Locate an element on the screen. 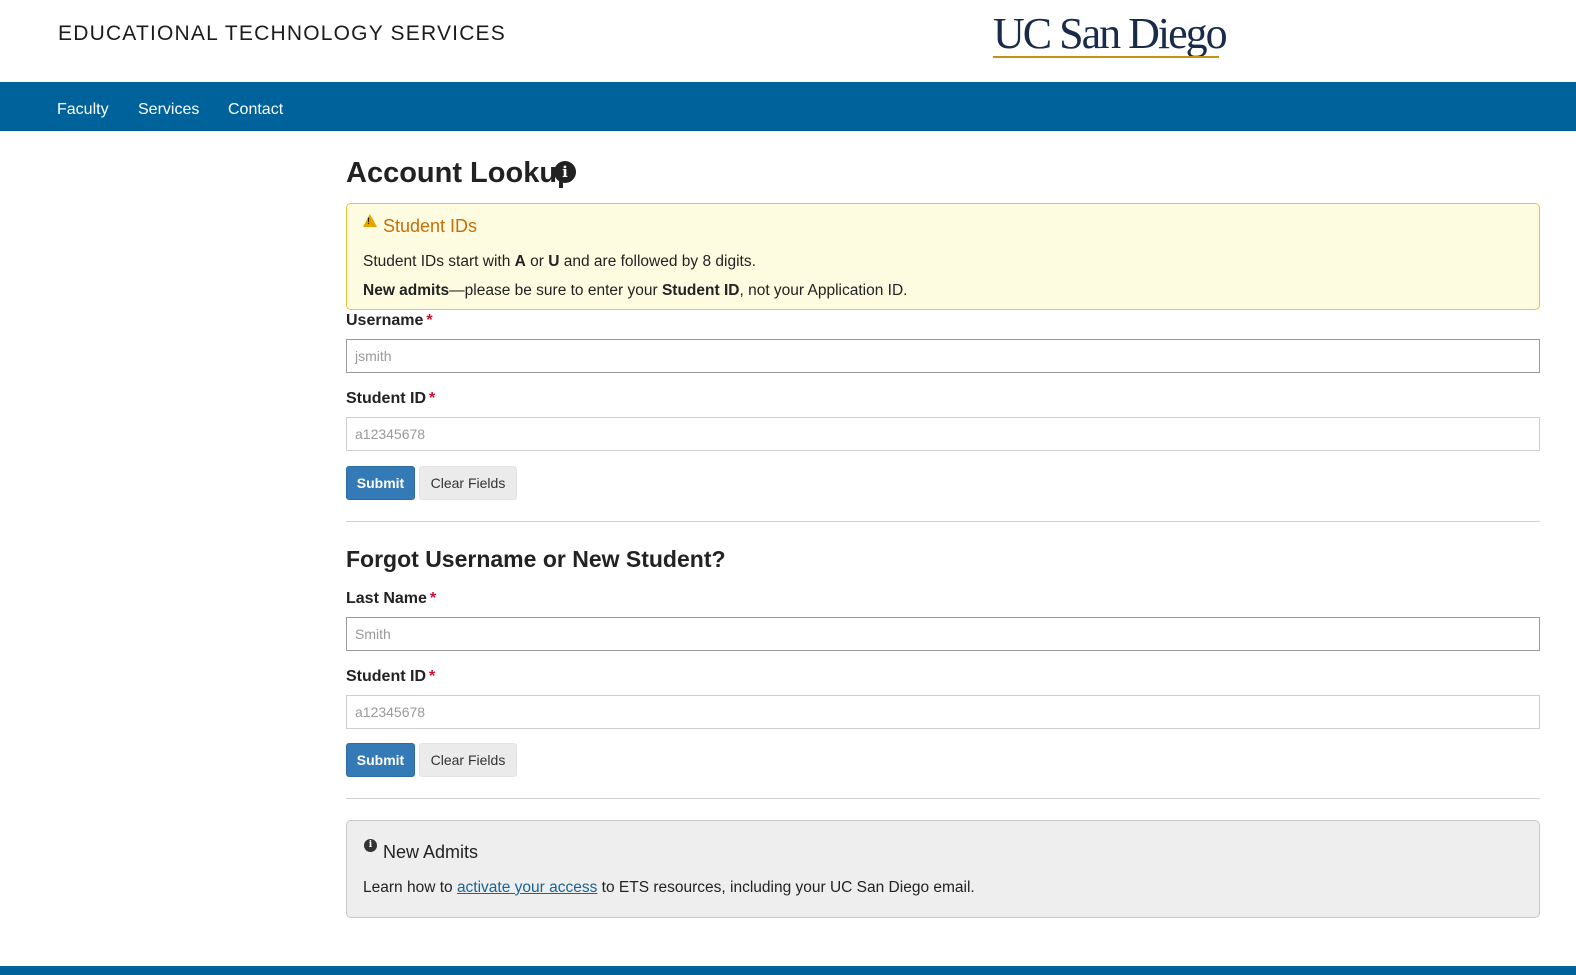 This screenshot has height=975, width=1576. warning-icon is located at coordinates (370, 220).